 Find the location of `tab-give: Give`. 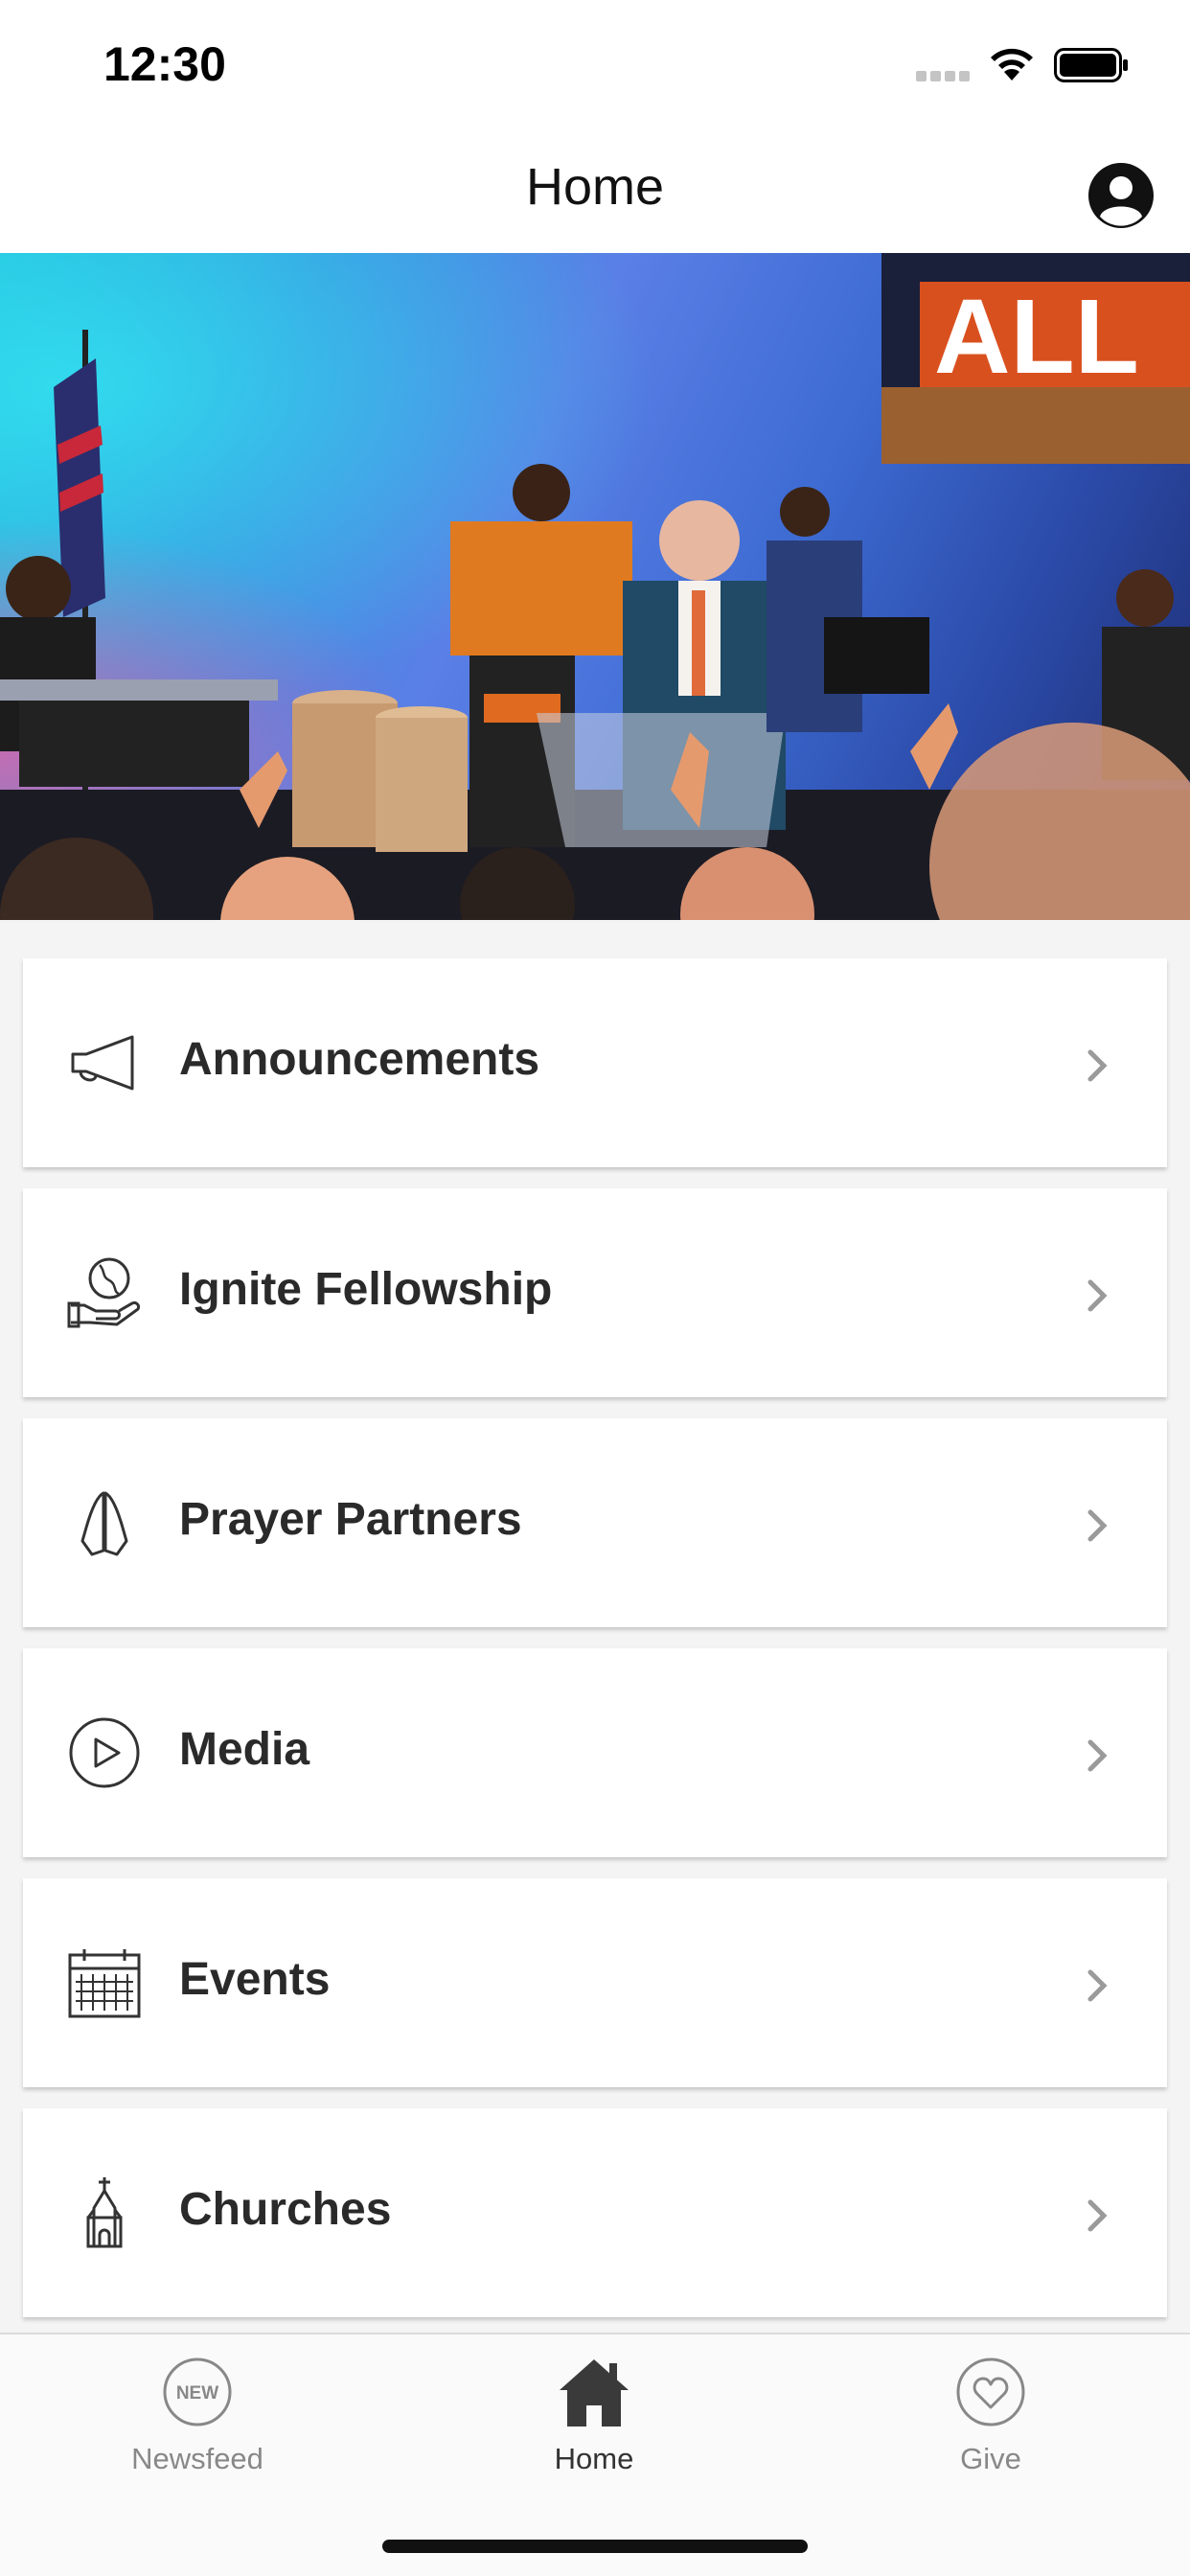

tab-give: Give is located at coordinates (990, 2423).